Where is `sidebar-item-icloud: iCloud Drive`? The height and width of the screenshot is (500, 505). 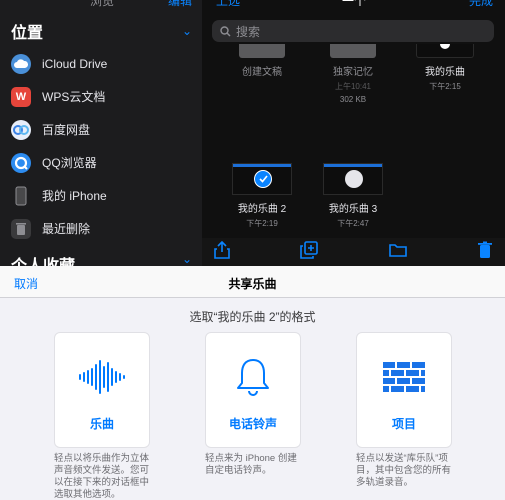 sidebar-item-icloud: iCloud Drive is located at coordinates (101, 63).